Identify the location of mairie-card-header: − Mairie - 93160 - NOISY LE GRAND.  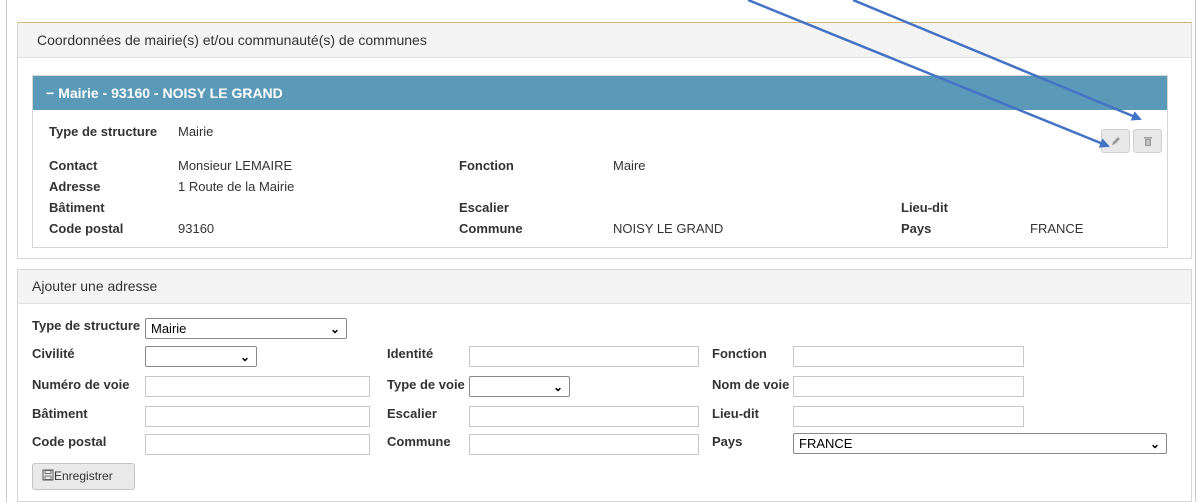
(600, 93).